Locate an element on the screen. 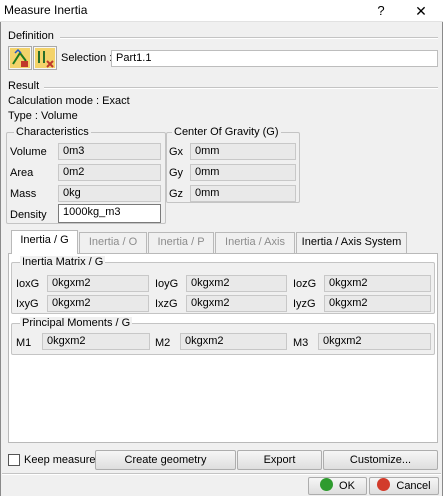 The height and width of the screenshot is (496, 443). gz-field: 0mm is located at coordinates (243, 193).